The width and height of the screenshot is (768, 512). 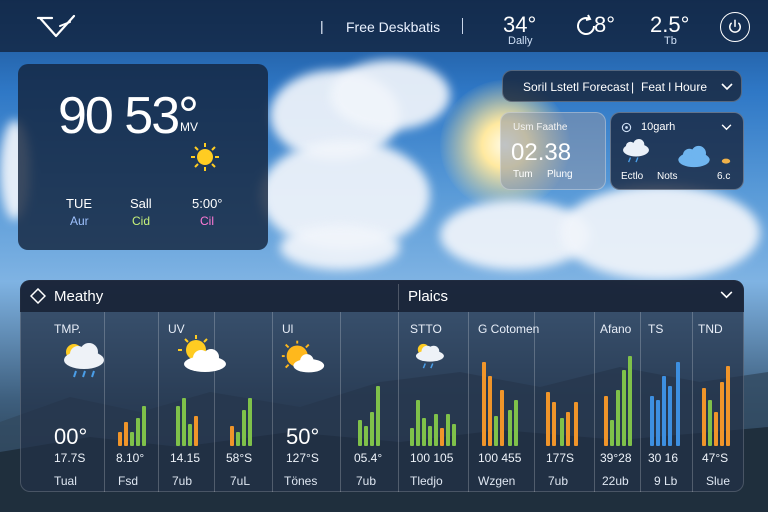 I want to click on big-value: 50°, so click(x=303, y=436).